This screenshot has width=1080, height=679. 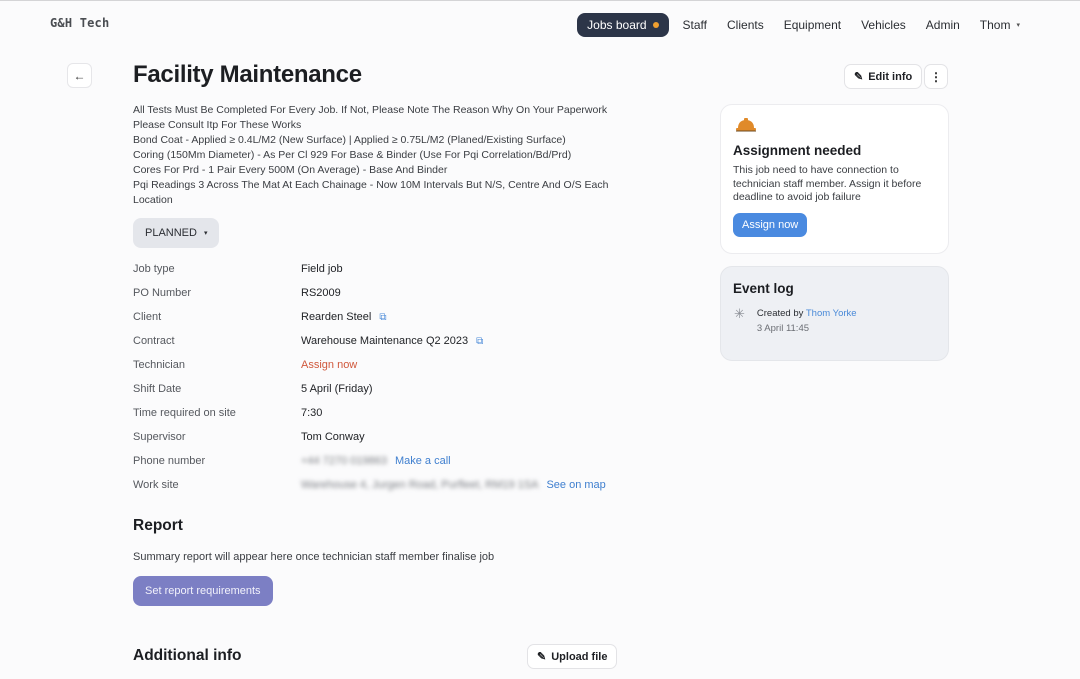 What do you see at coordinates (617, 25) in the screenshot?
I see `nav-jobs-board-label: Jobs board` at bounding box center [617, 25].